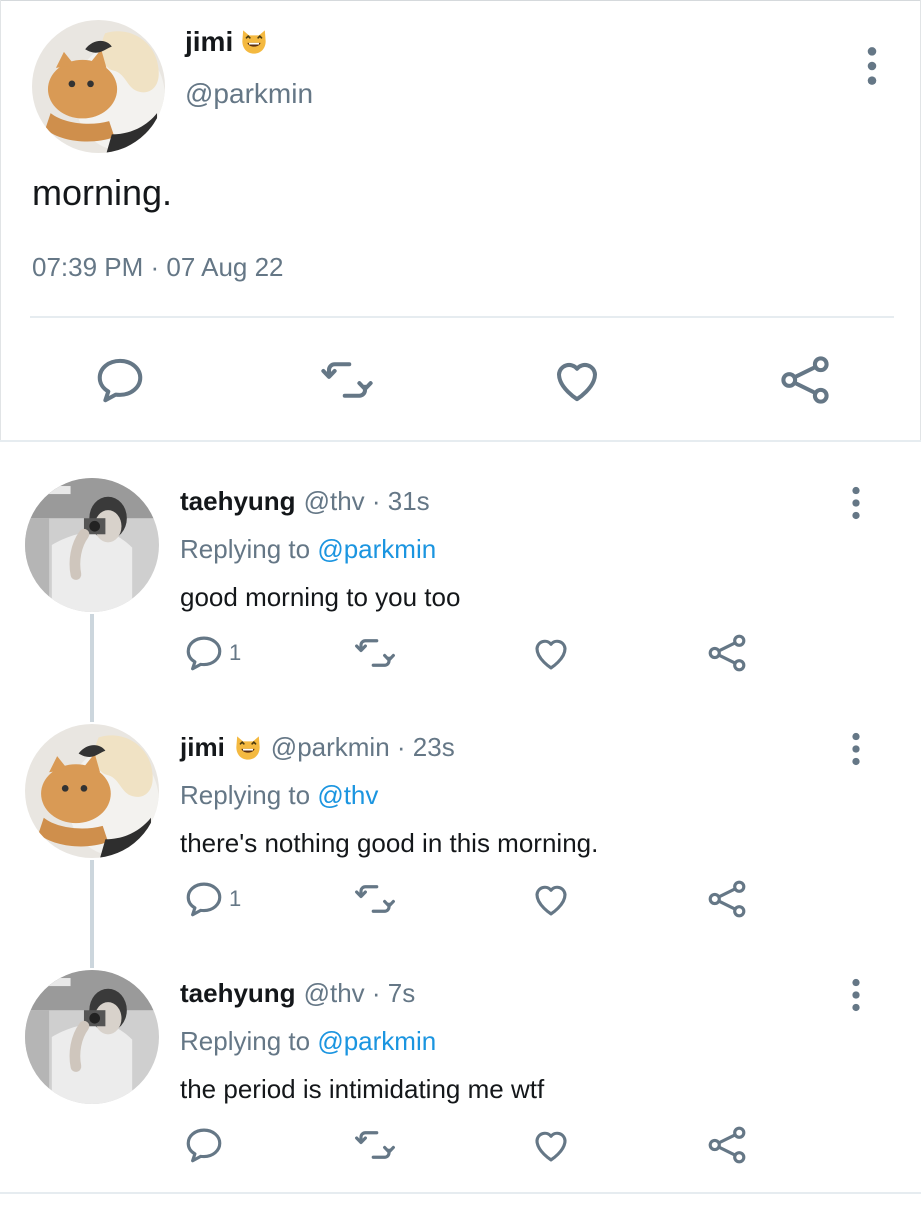  Describe the element at coordinates (88, 267) in the screenshot. I see `tweet-time: 07:39 PM` at that location.